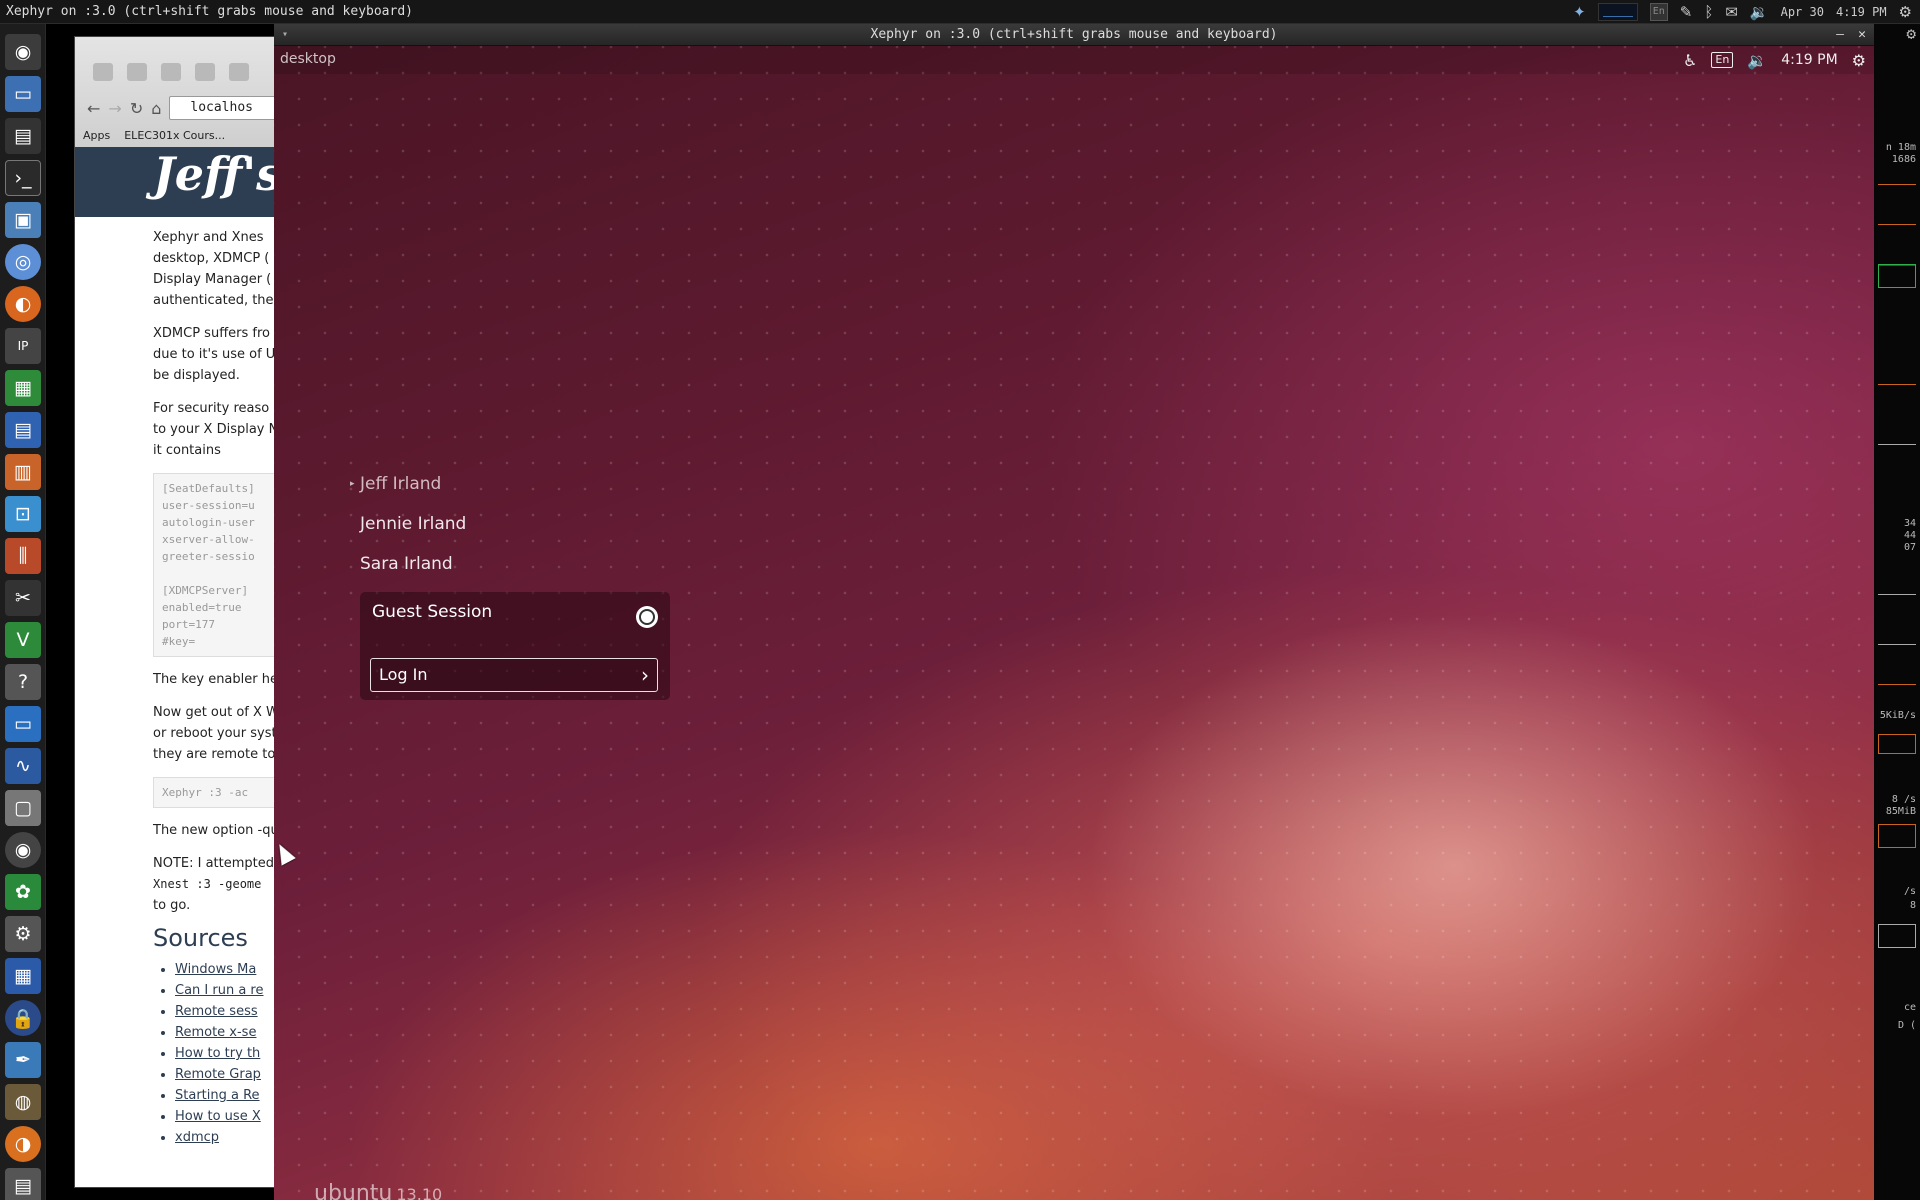 This screenshot has width=1920, height=1200. What do you see at coordinates (23, 556) in the screenshot?
I see `mixer-icon: ⫼` at bounding box center [23, 556].